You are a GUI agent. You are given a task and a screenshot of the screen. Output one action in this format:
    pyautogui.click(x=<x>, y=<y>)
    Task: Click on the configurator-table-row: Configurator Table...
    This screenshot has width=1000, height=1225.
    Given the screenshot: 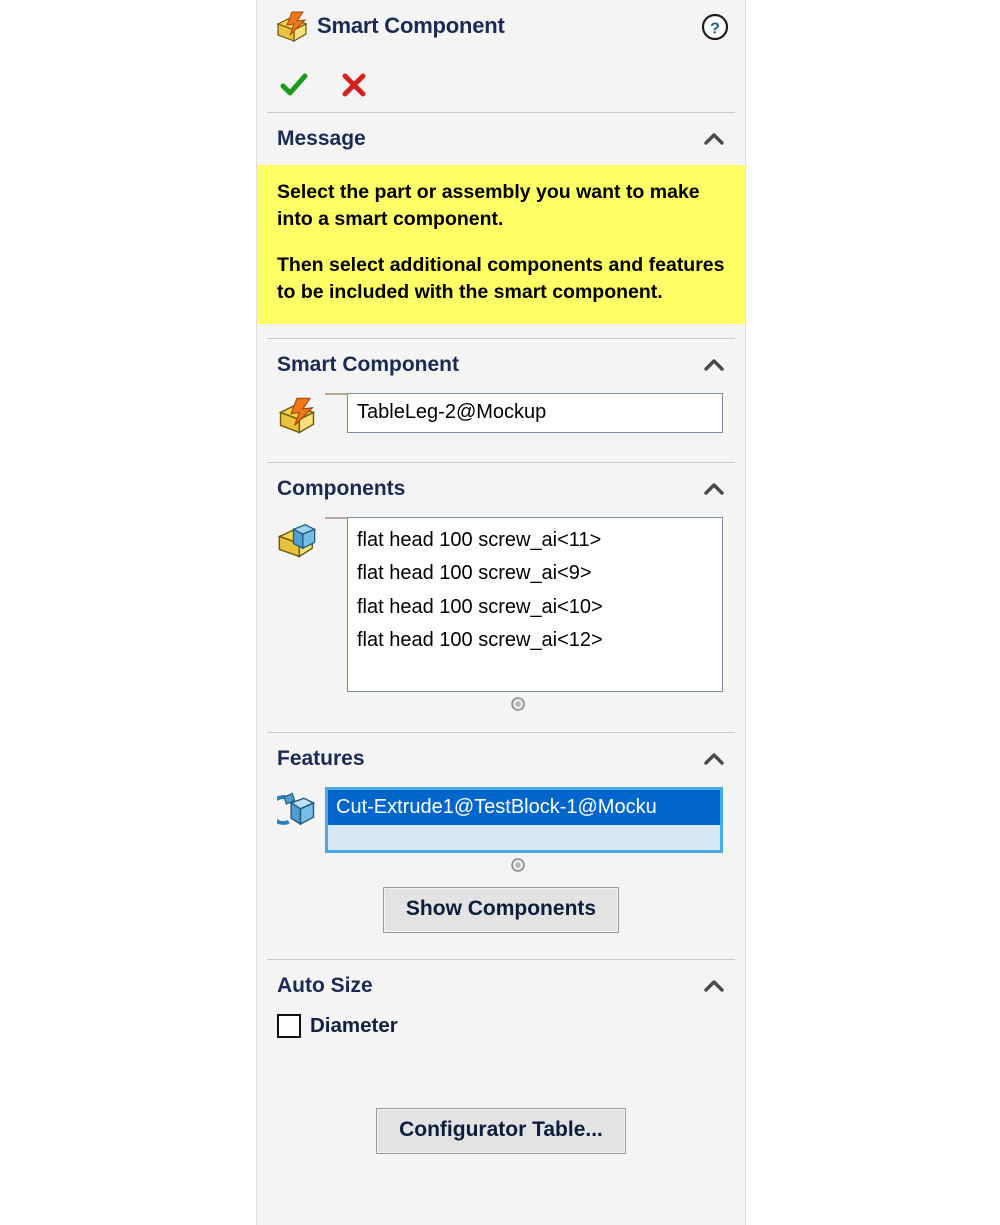 What is the action you would take?
    pyautogui.click(x=501, y=1124)
    